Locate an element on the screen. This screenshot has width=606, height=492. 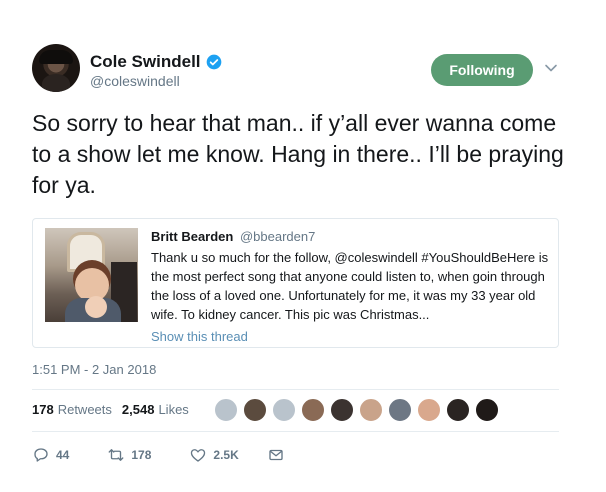
quoted-author-row: Britt Bearden @bbearden7 is located at coordinates (351, 236).